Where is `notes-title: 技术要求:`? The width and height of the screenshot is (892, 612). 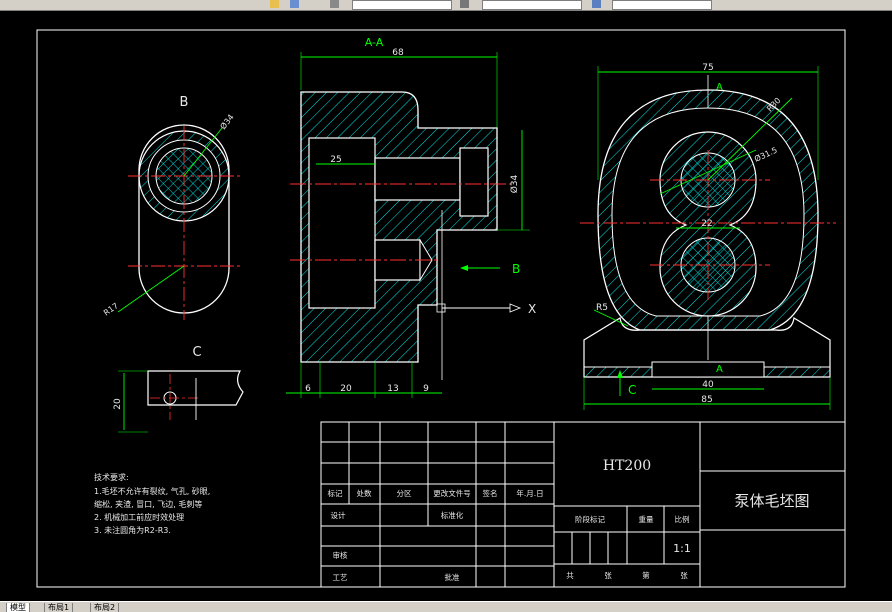
notes-title: 技术要求: is located at coordinates (111, 477).